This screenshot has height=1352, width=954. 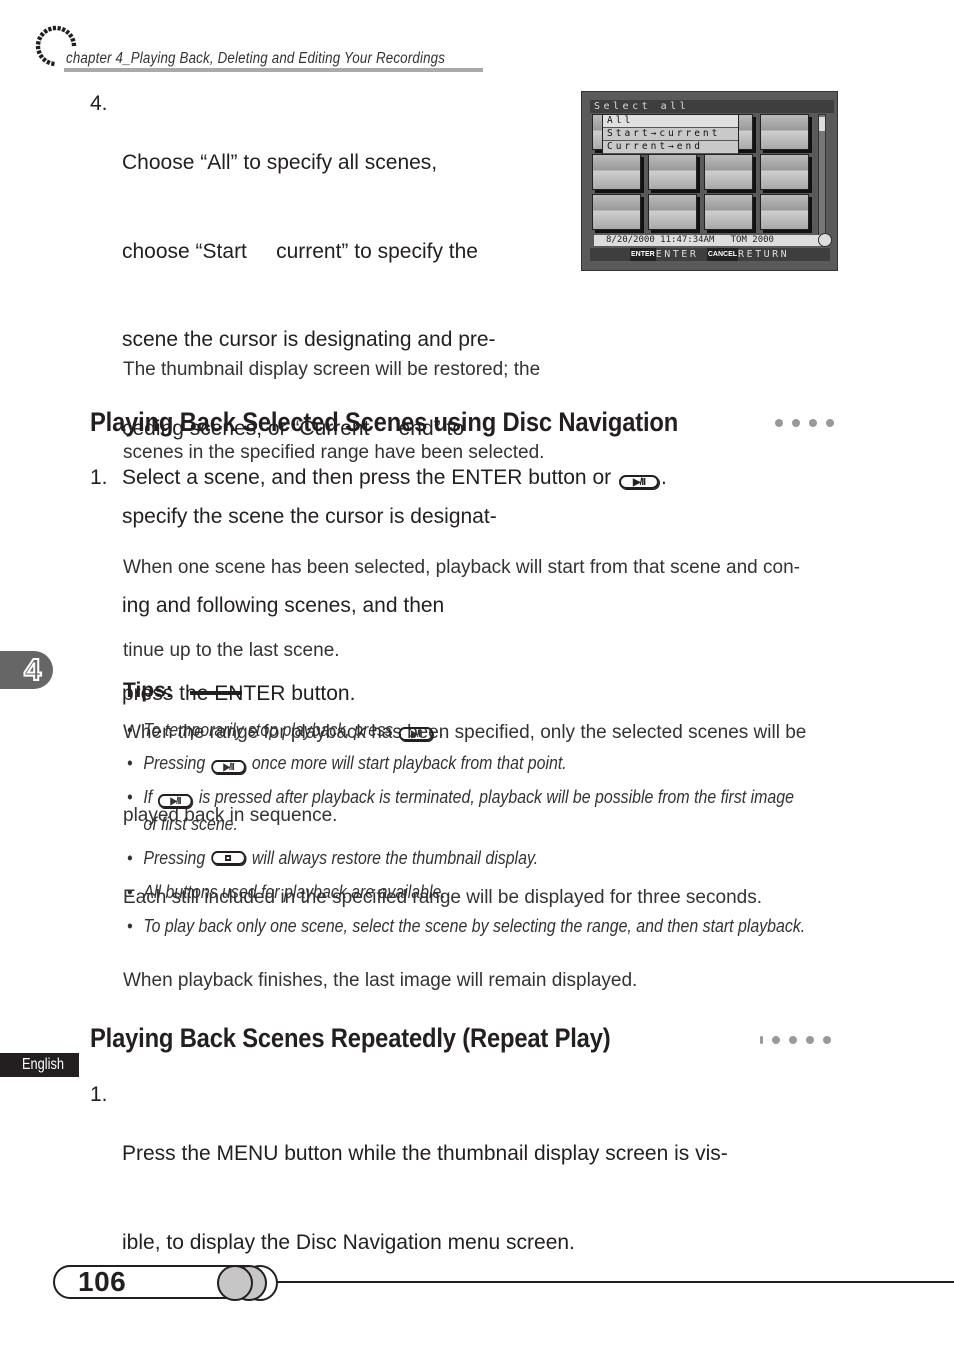 What do you see at coordinates (670, 147) in the screenshot?
I see `menu-item-current-end: Current→end` at bounding box center [670, 147].